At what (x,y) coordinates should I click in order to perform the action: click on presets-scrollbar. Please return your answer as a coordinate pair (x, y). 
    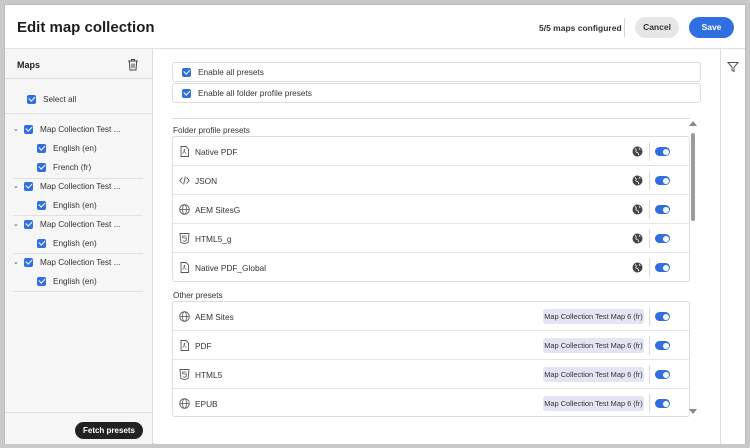
    Looking at the image, I should click on (693, 268).